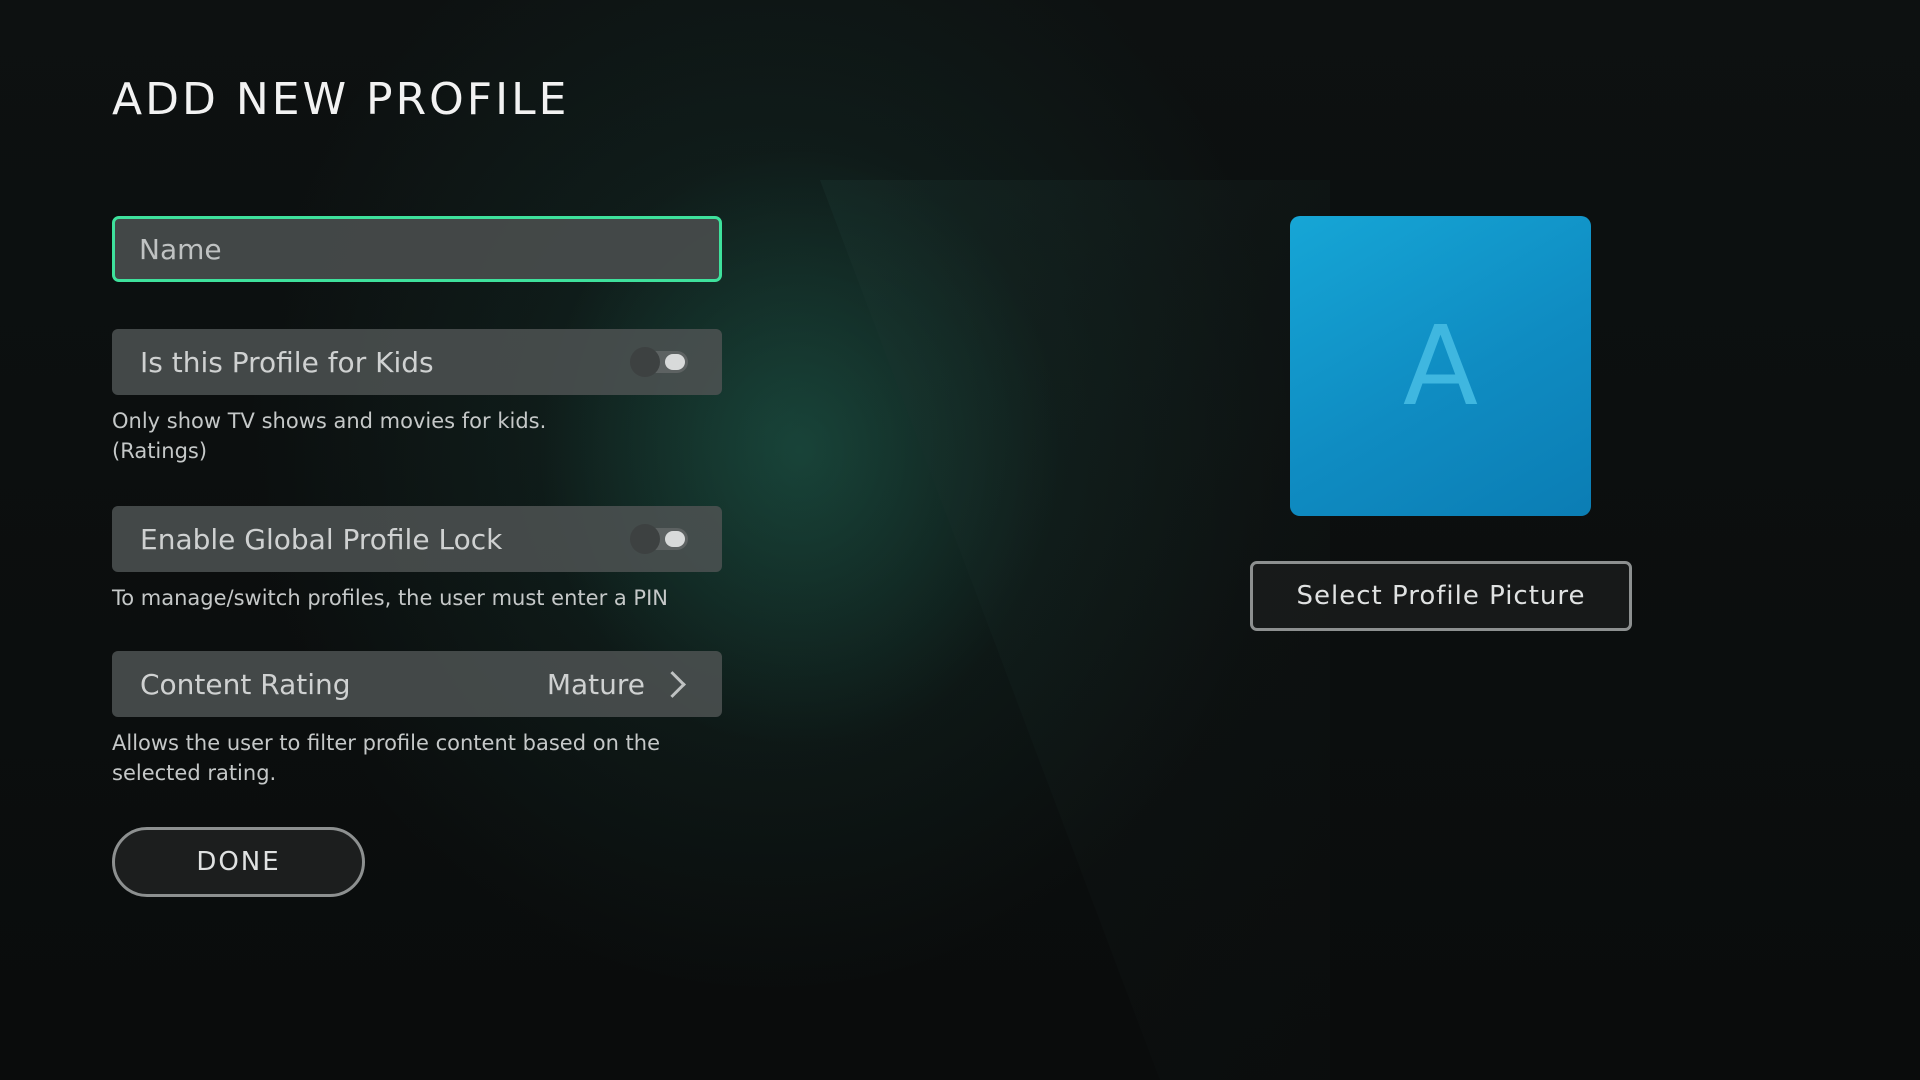 This screenshot has width=1920, height=1080. What do you see at coordinates (321, 539) in the screenshot?
I see `global-lock-label: Enable Global Profile Lock` at bounding box center [321, 539].